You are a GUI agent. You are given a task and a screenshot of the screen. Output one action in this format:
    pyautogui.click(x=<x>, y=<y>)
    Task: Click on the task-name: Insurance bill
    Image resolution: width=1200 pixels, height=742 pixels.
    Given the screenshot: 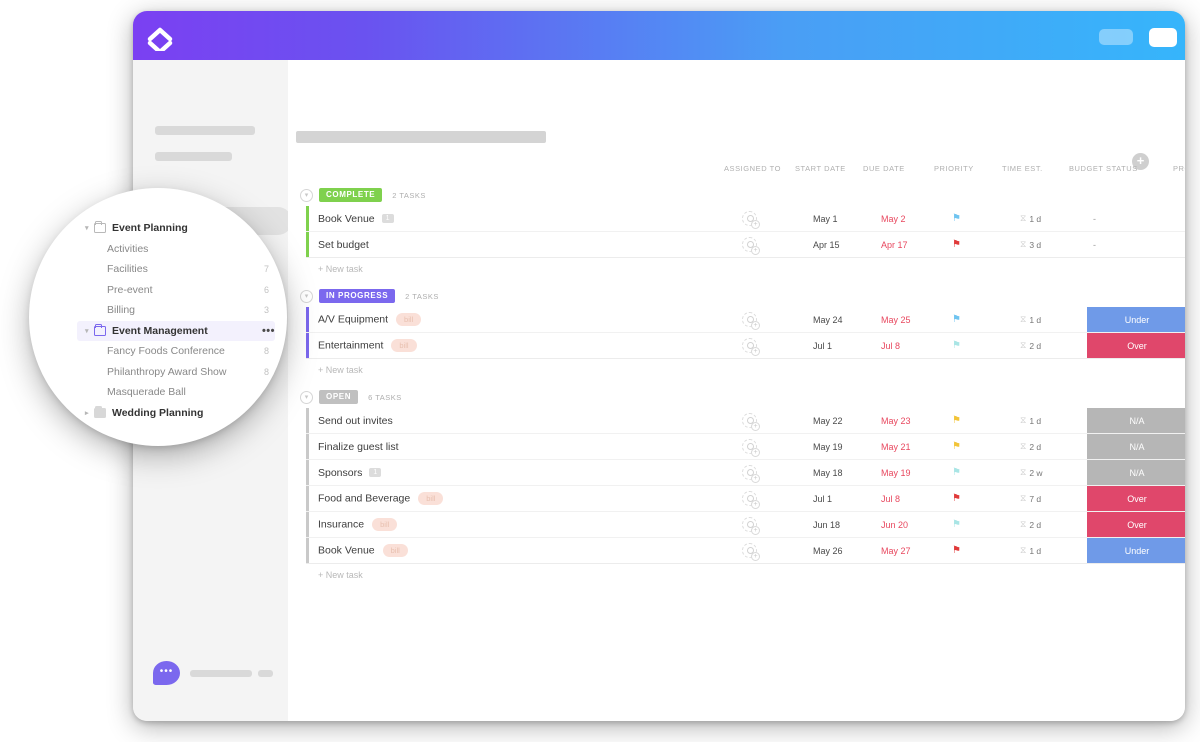 What is the action you would take?
    pyautogui.click(x=358, y=524)
    